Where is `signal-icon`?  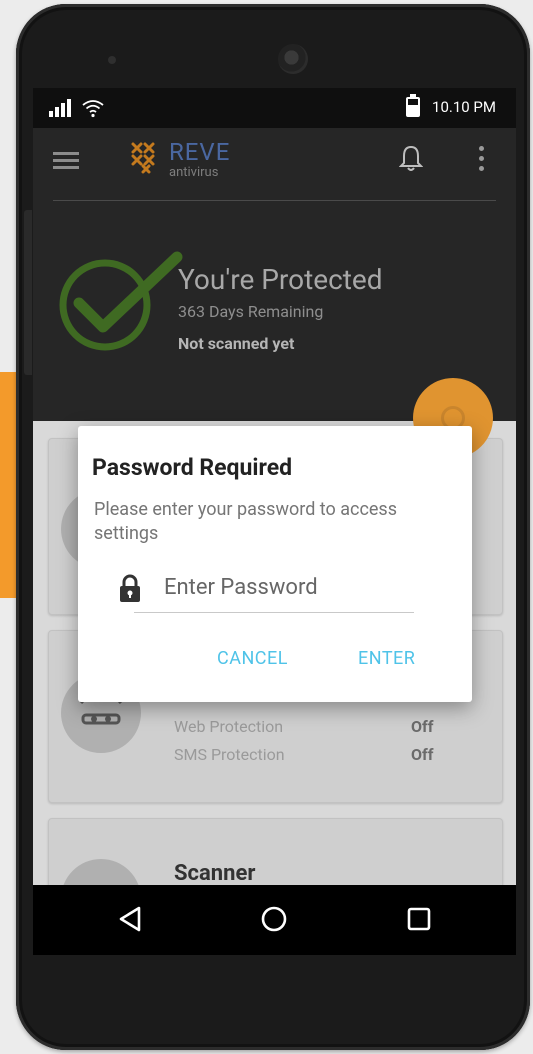
signal-icon is located at coordinates (60, 108).